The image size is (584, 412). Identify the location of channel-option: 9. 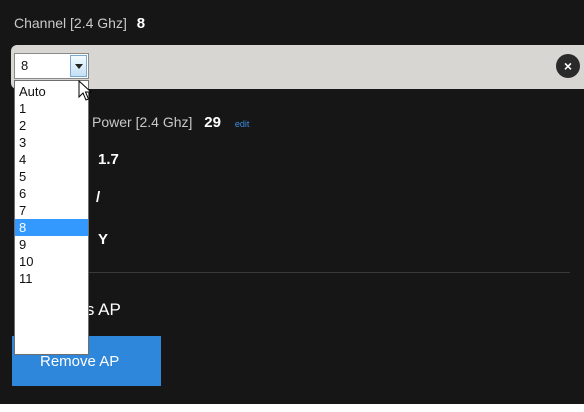
(51, 244).